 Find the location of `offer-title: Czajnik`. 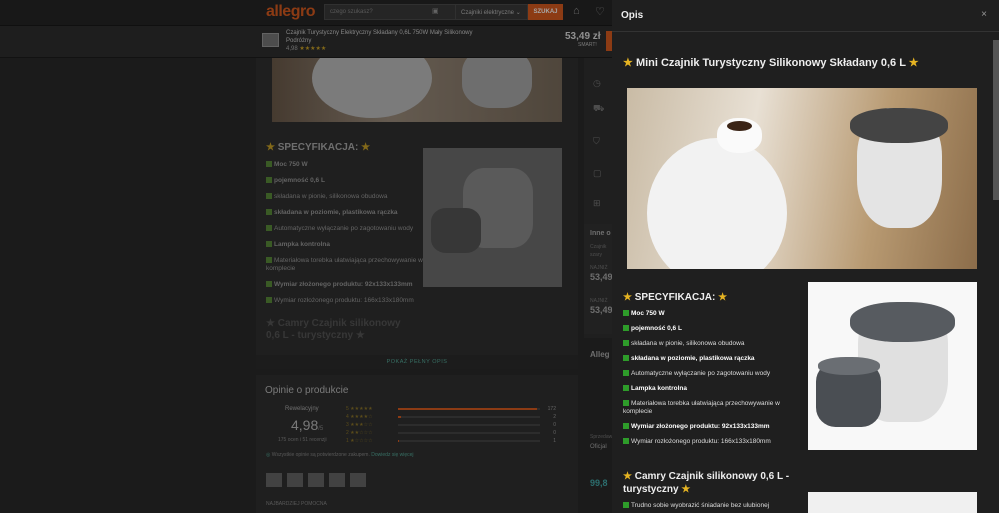

offer-title: Czajnik is located at coordinates (598, 247).